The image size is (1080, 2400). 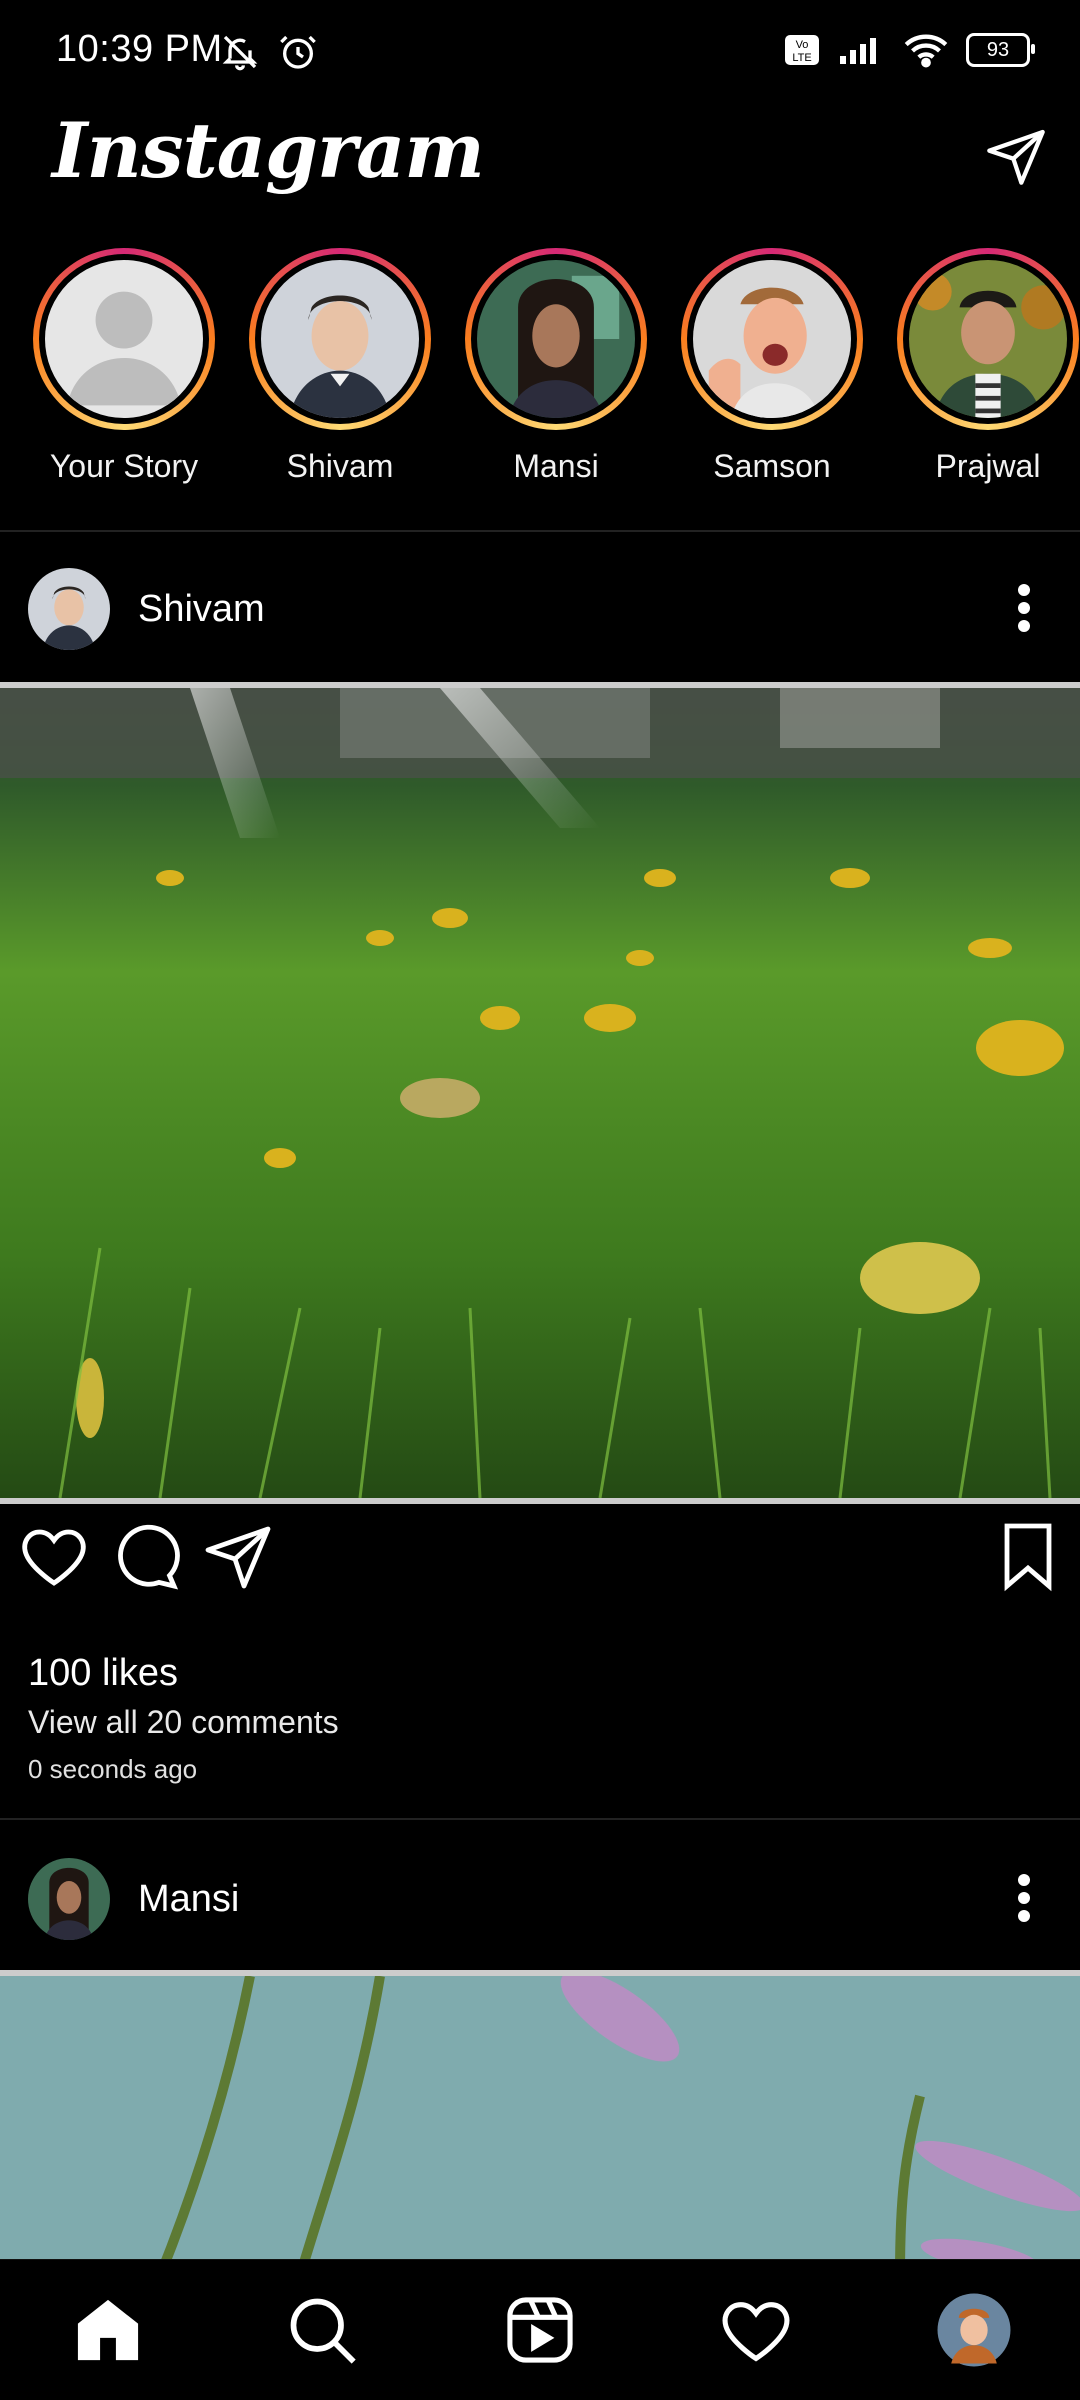 I want to click on post-actions, so click(x=540, y=1560).